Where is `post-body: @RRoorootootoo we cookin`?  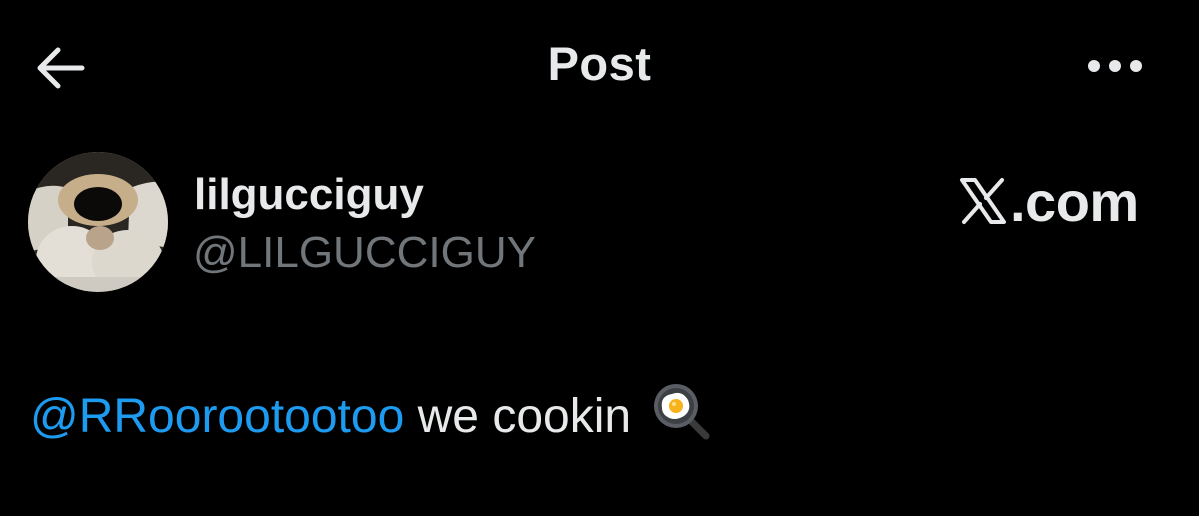
post-body: @RRoorootootoo we cookin is located at coordinates (371, 411).